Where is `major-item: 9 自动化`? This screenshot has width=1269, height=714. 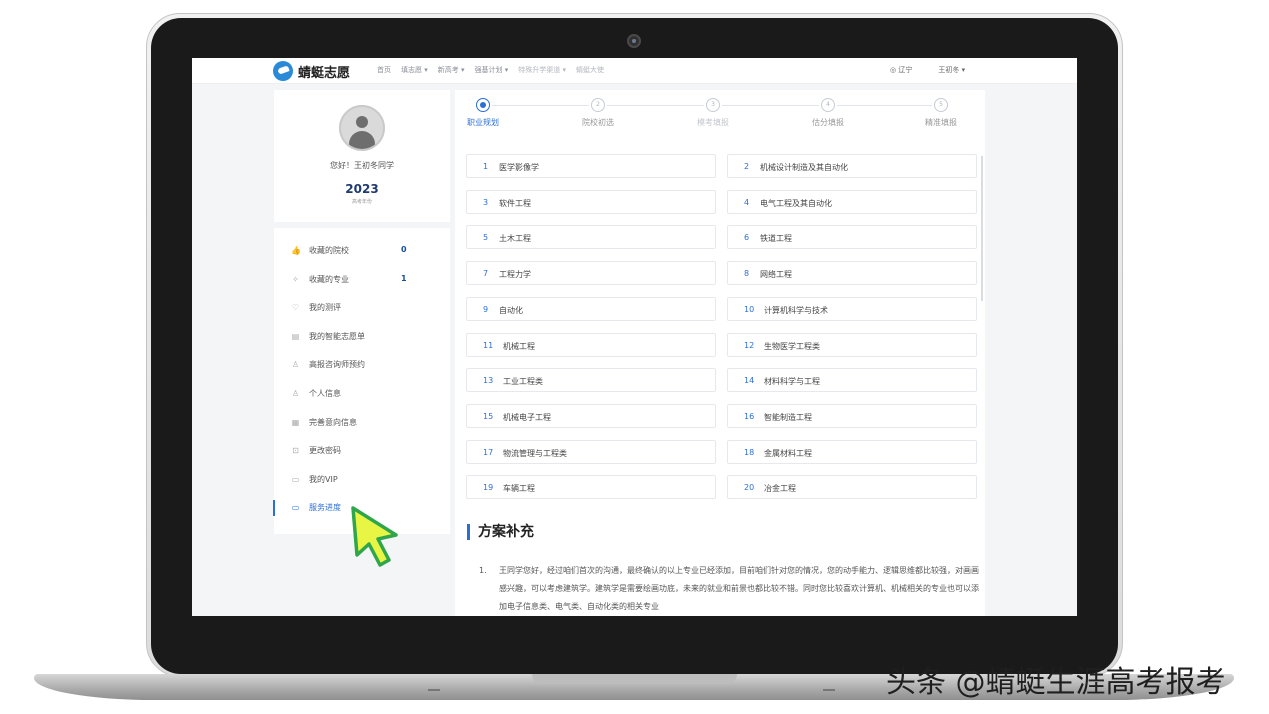
major-item: 9 自动化 is located at coordinates (591, 308).